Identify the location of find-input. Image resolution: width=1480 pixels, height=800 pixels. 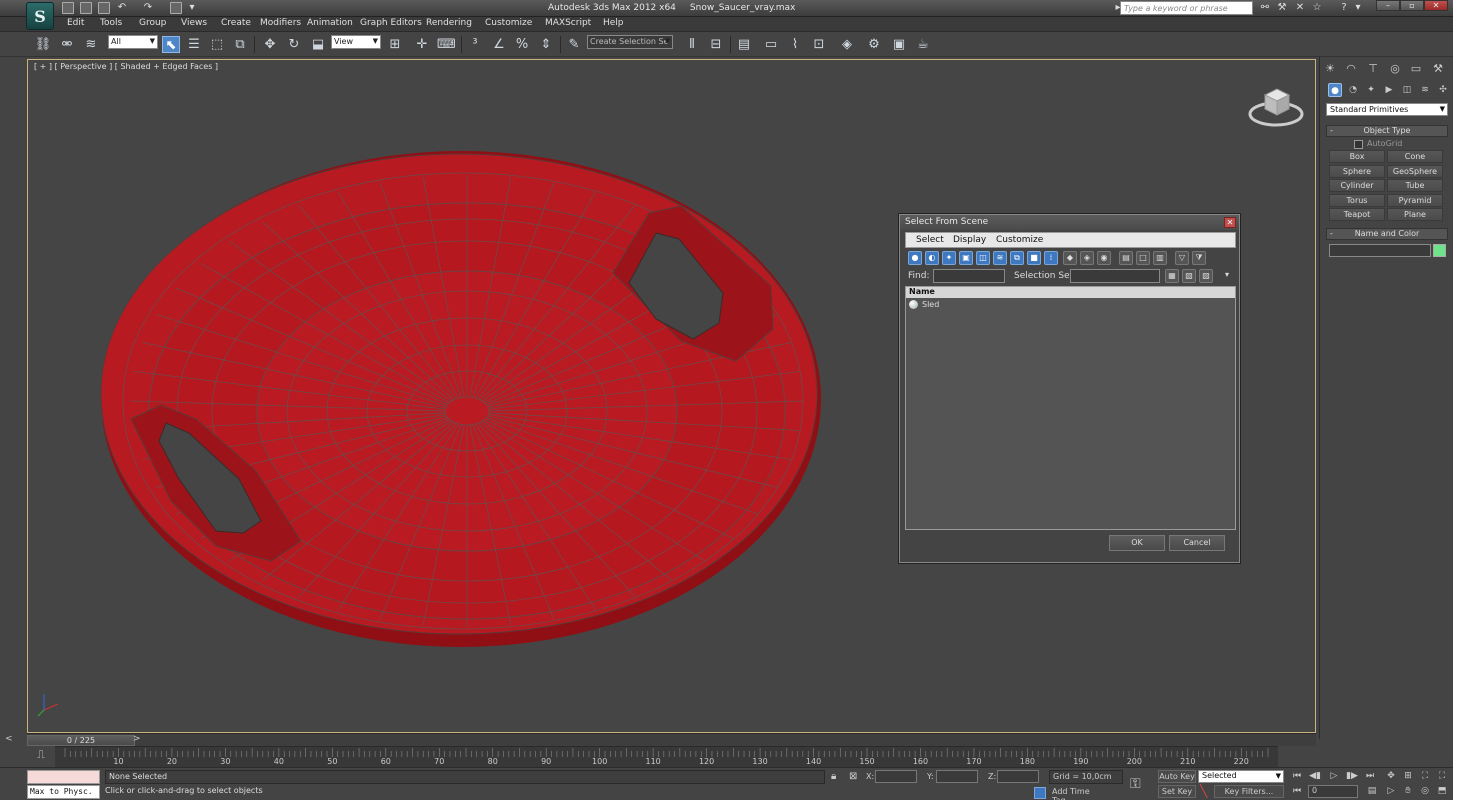
(969, 276).